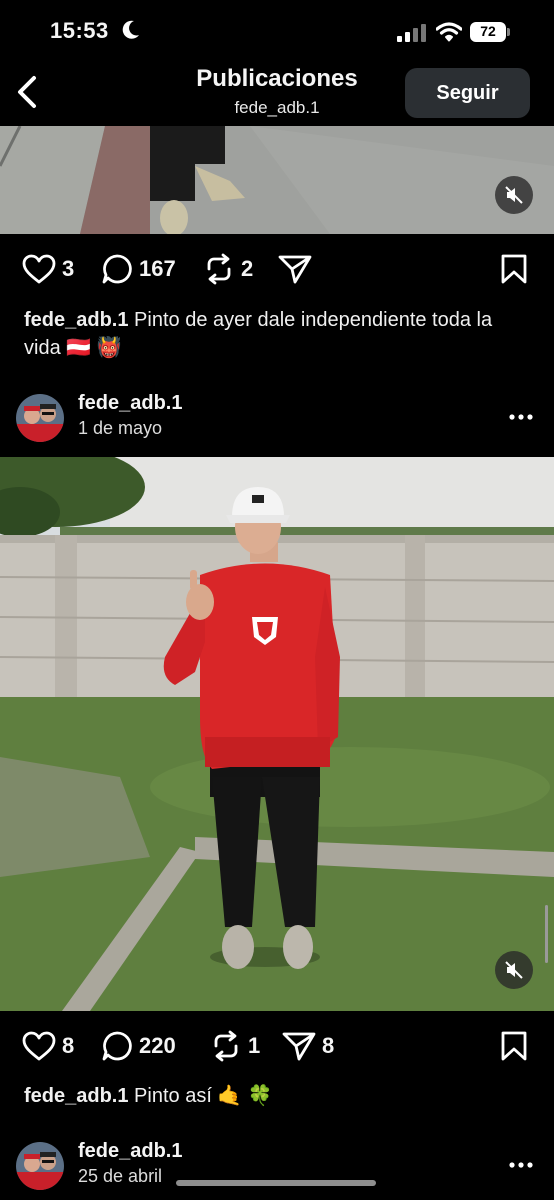 The image size is (554, 1200). I want to click on video-frame, so click(277, 180).